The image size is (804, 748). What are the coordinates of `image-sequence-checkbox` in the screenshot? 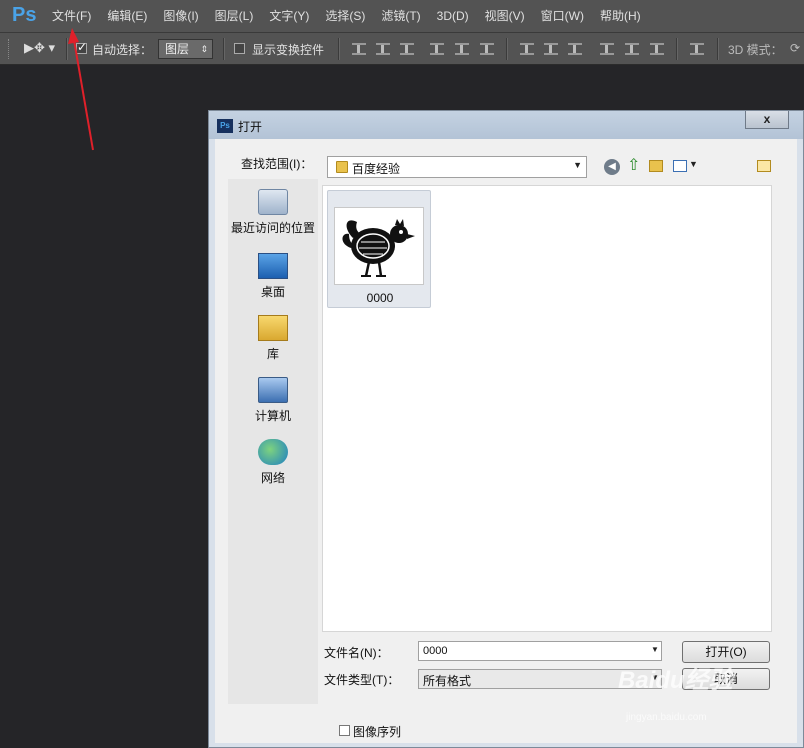 It's located at (344, 730).